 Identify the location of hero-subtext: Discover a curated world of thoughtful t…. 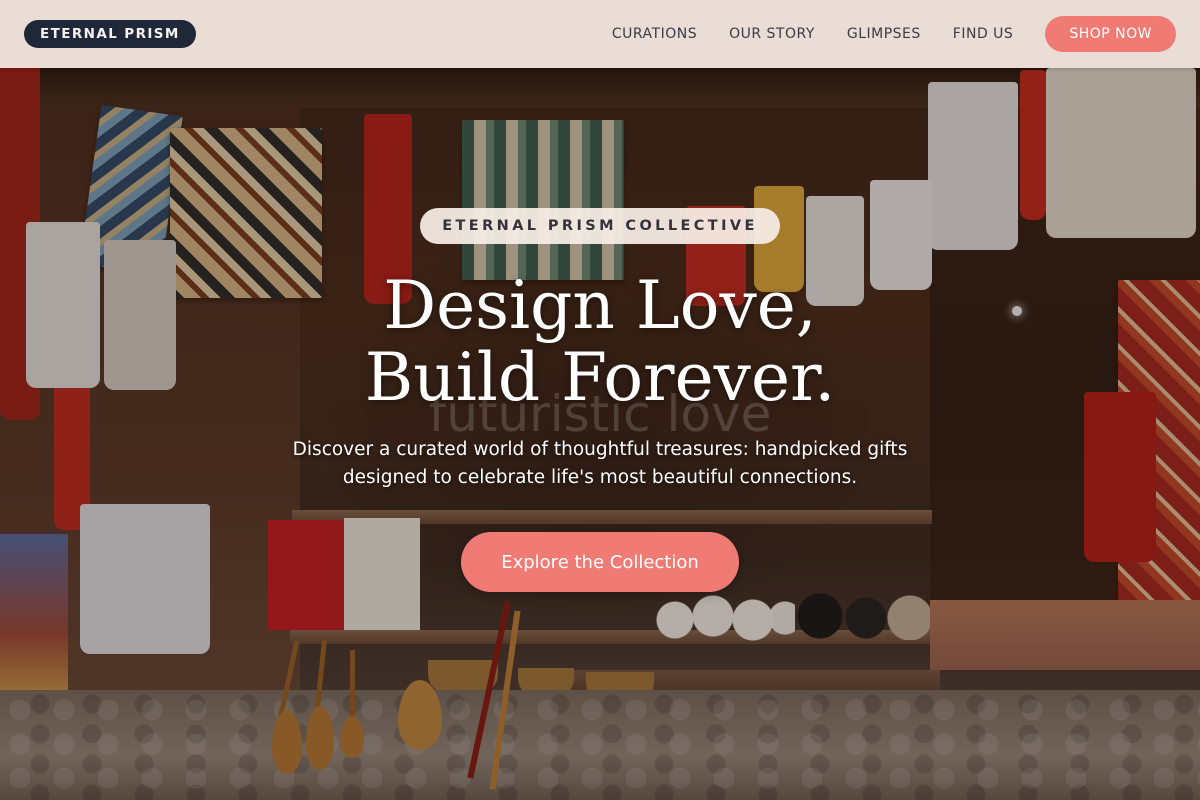
(600, 463).